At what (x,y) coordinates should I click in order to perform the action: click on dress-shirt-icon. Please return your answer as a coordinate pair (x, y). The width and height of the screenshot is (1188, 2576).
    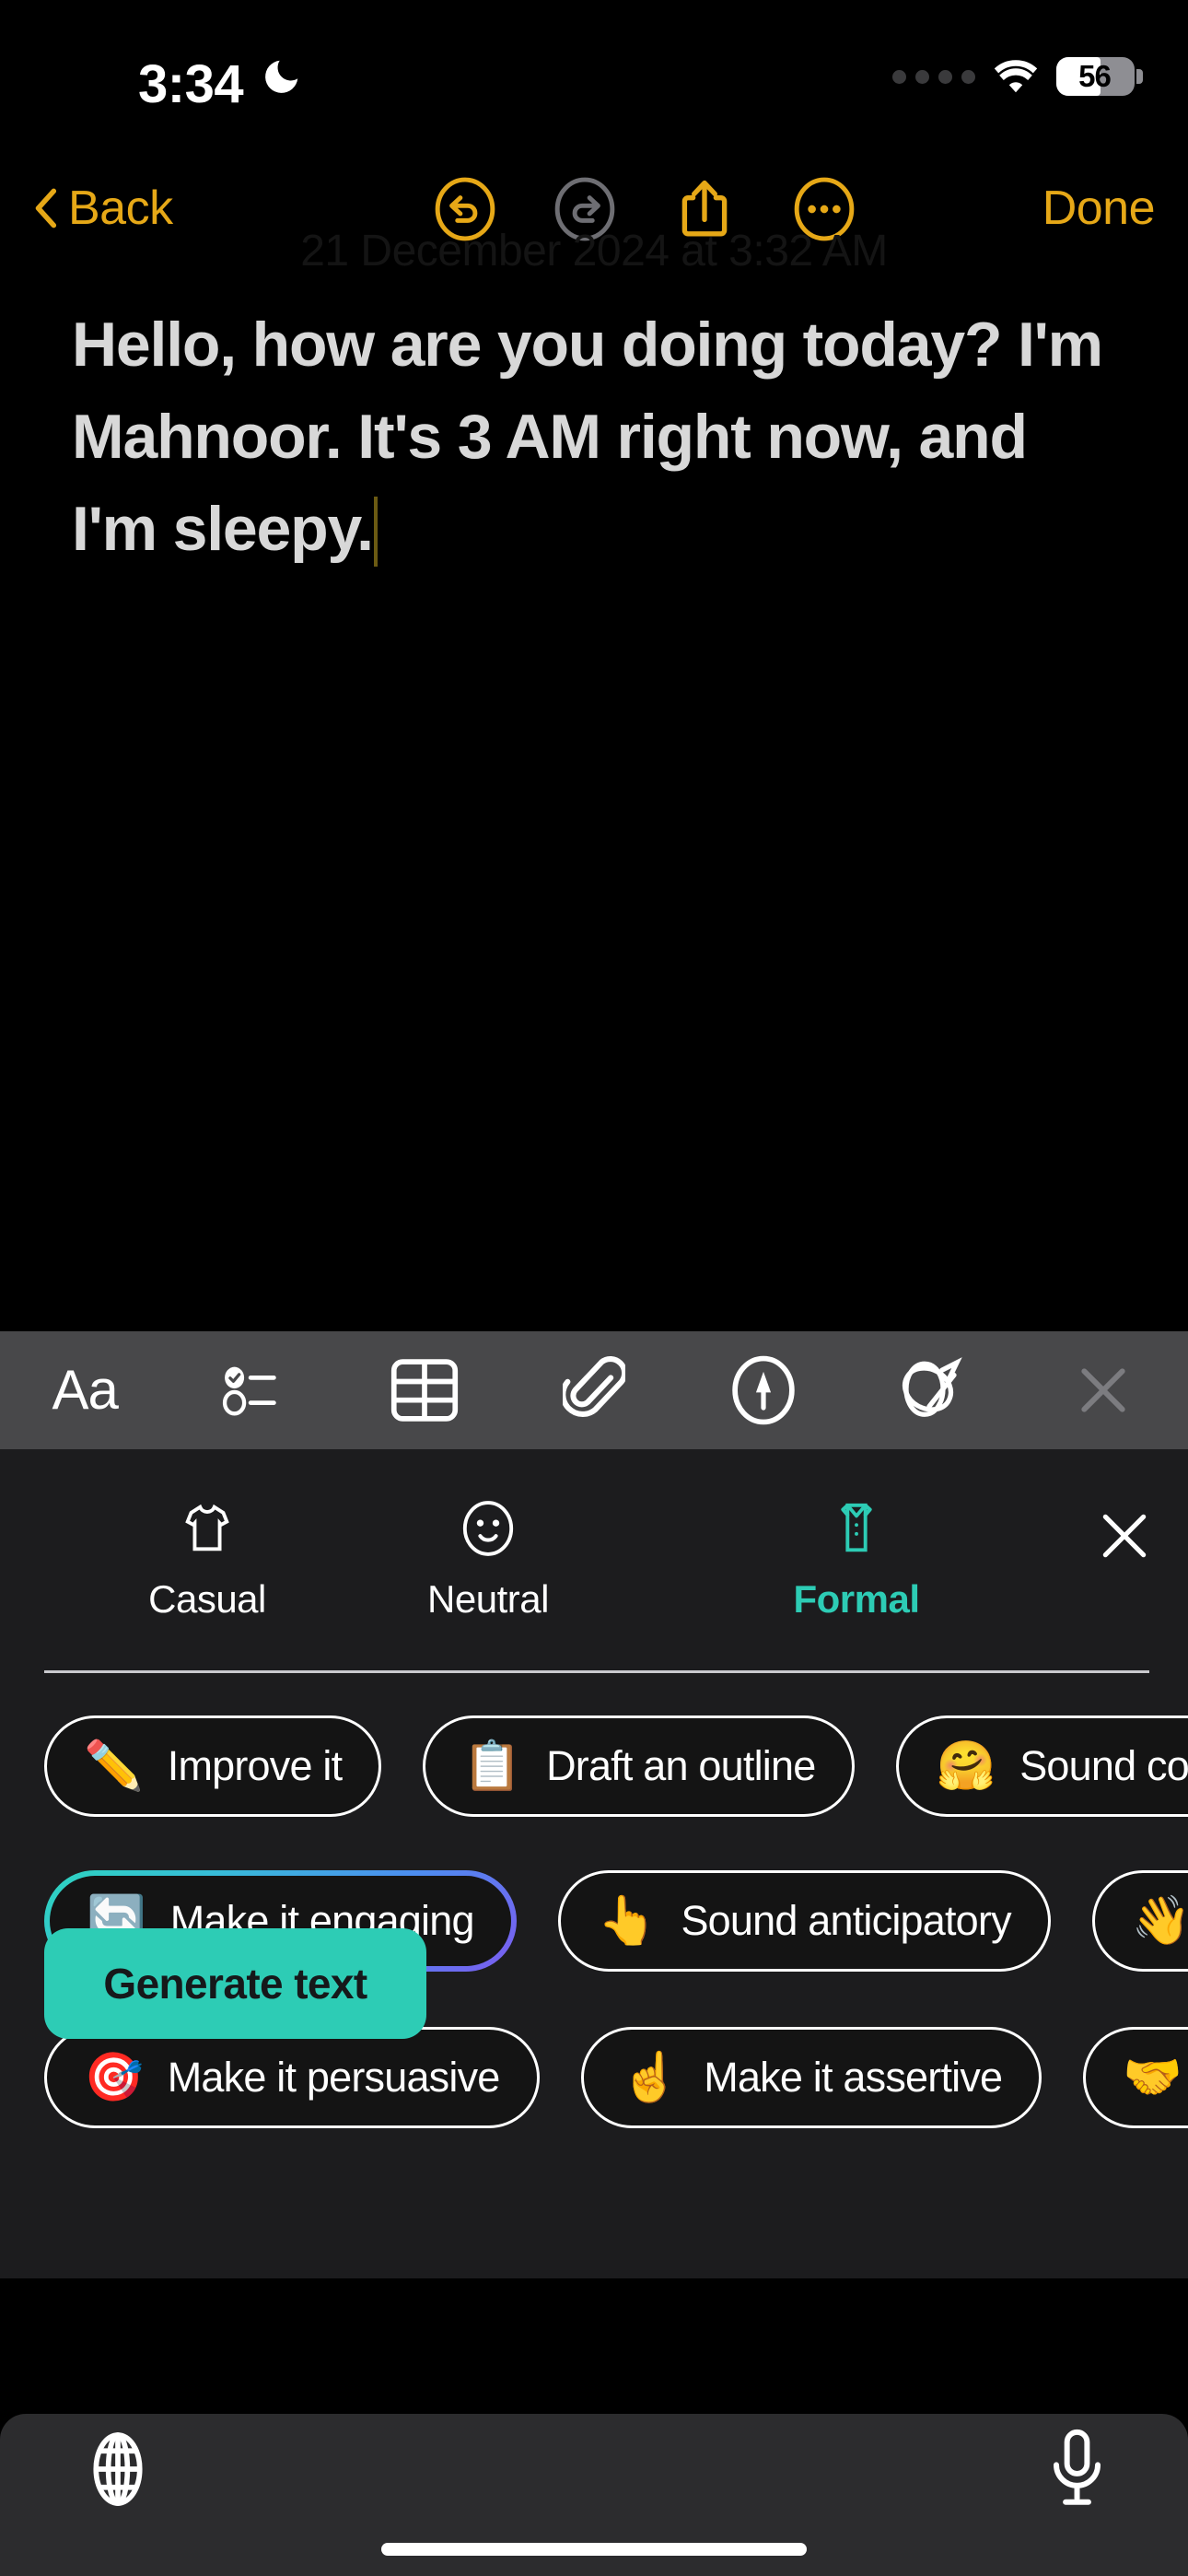
    Looking at the image, I should click on (856, 1528).